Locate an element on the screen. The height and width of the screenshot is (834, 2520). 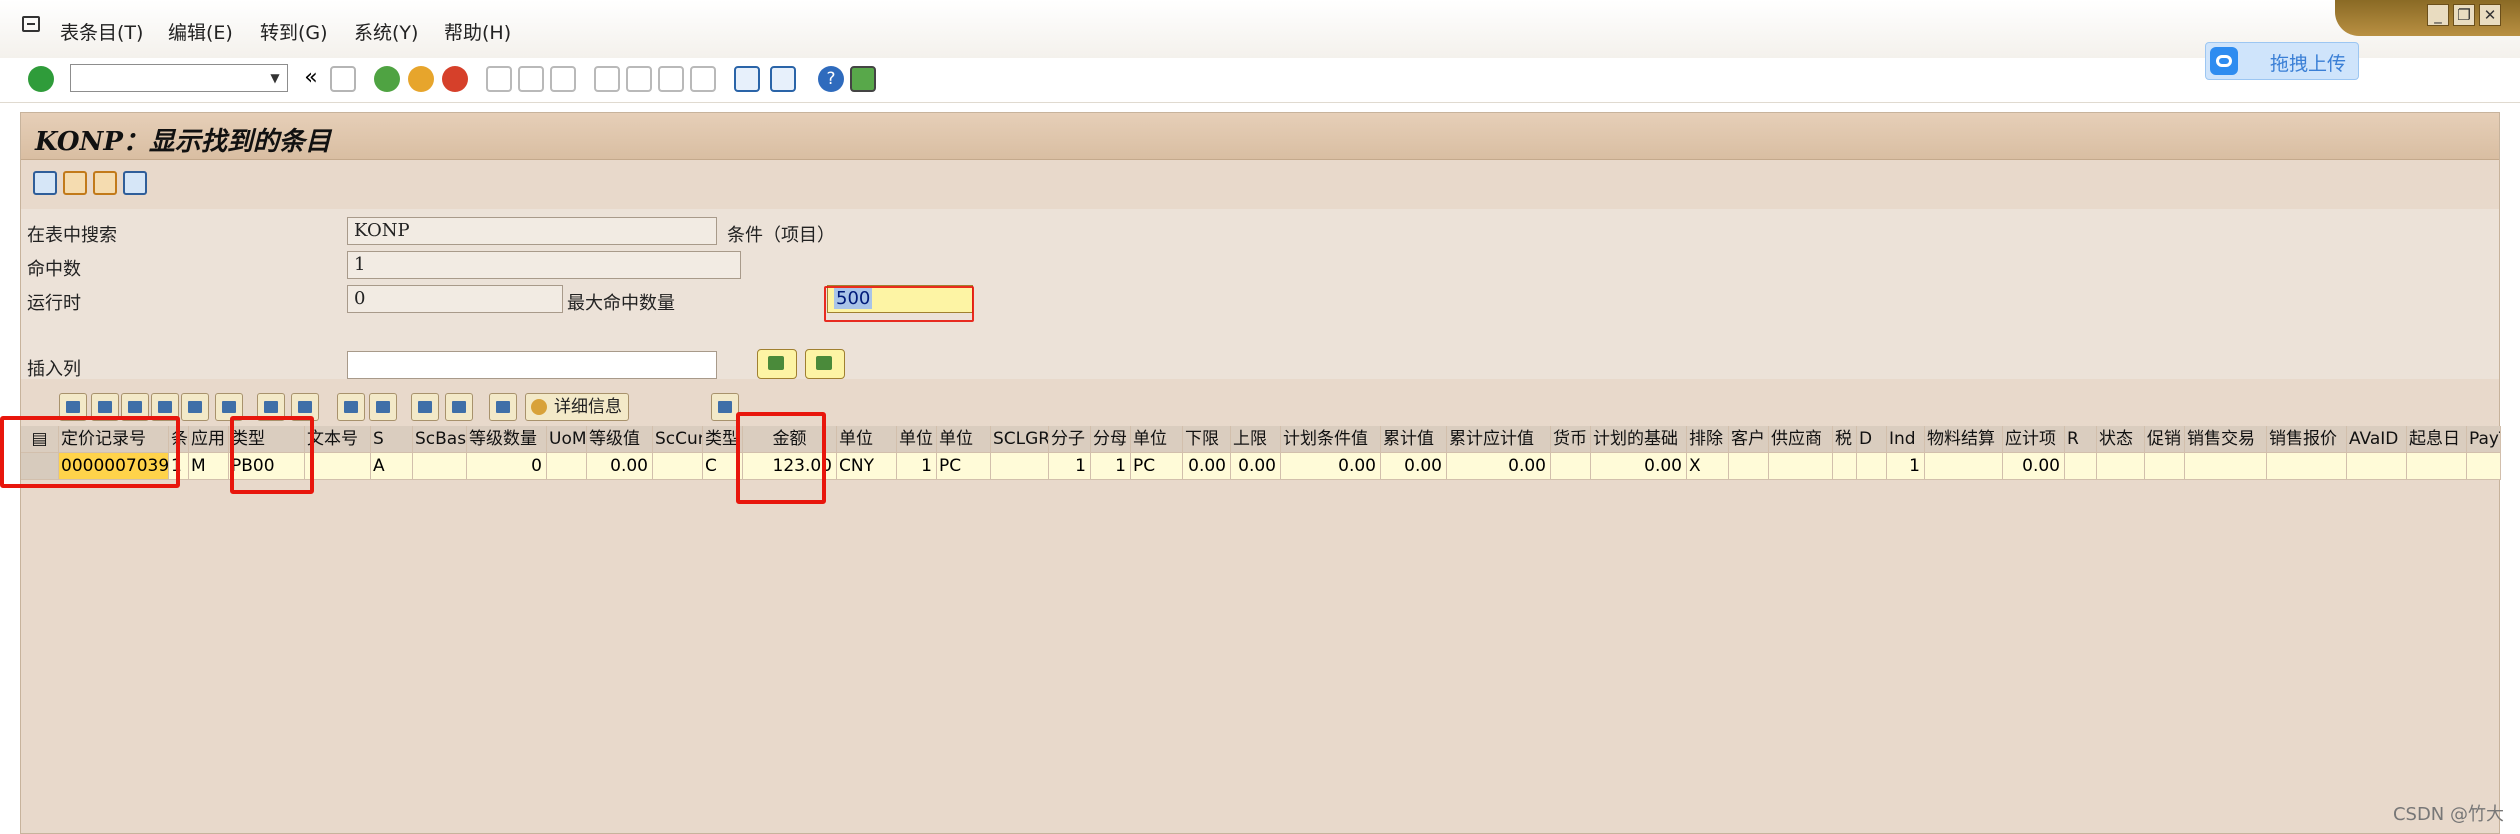
back-icon is located at coordinates (387, 79).